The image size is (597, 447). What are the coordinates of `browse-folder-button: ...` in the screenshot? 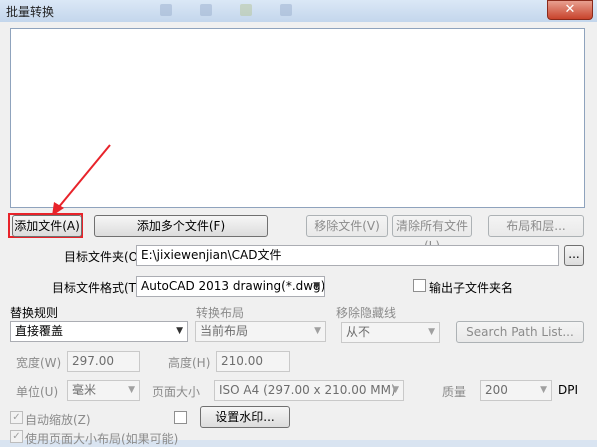 It's located at (574, 255).